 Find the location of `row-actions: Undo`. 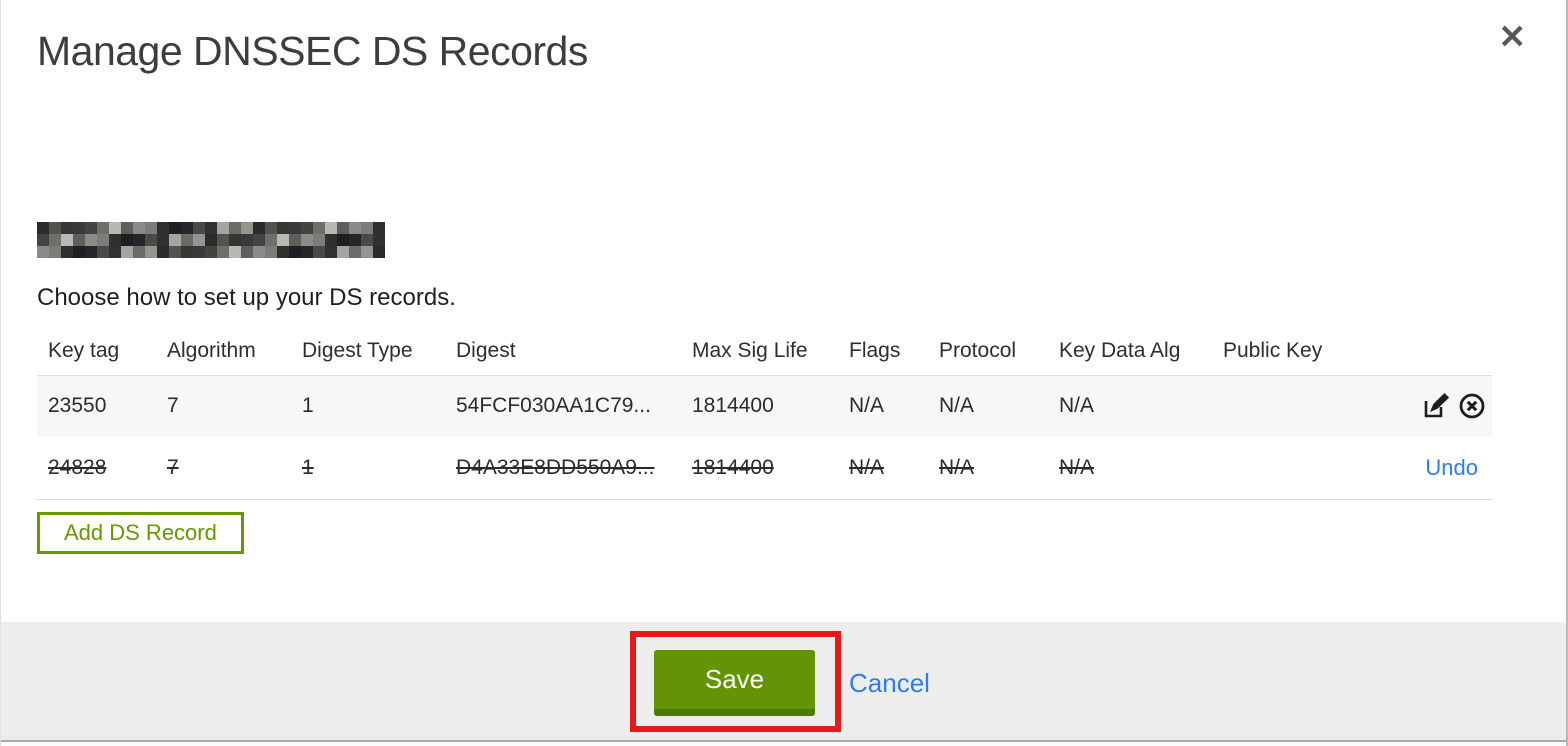

row-actions: Undo is located at coordinates (1440, 468).